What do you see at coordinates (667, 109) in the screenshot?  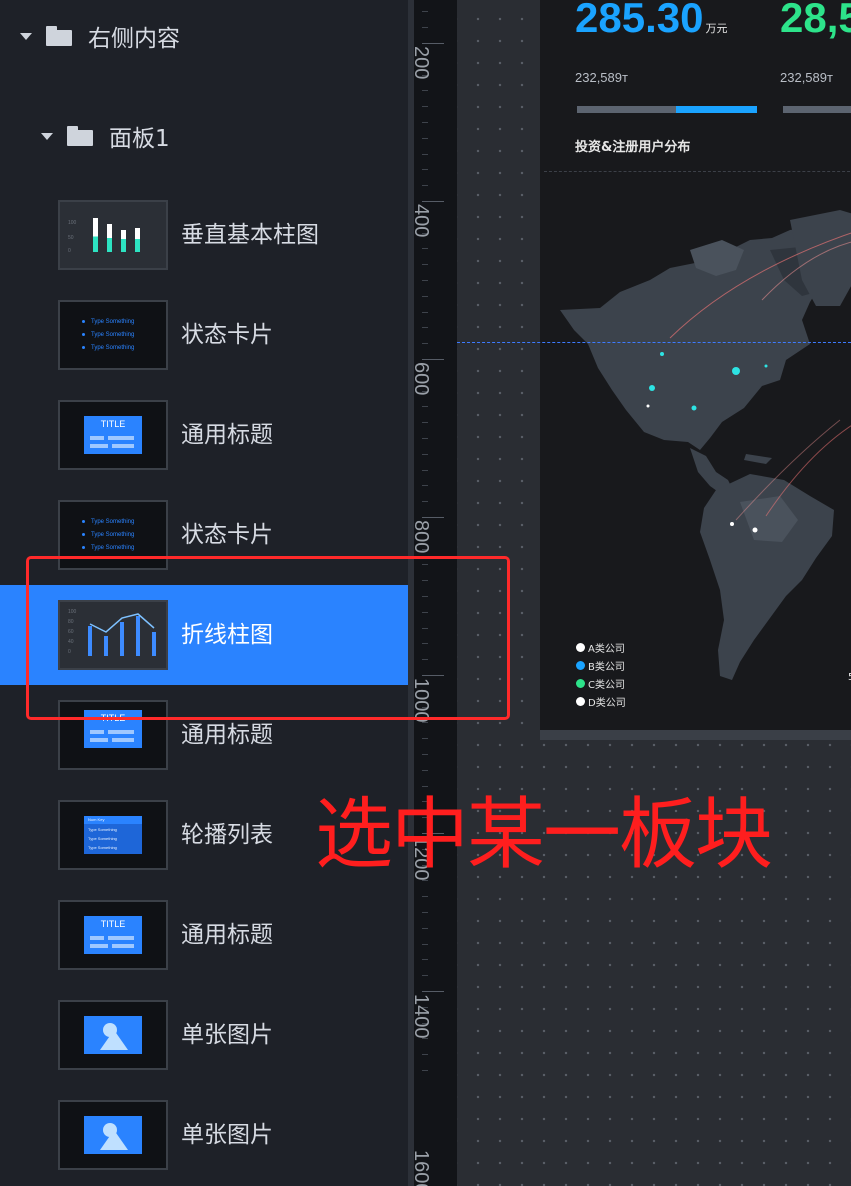 I see `stat-progress-bar` at bounding box center [667, 109].